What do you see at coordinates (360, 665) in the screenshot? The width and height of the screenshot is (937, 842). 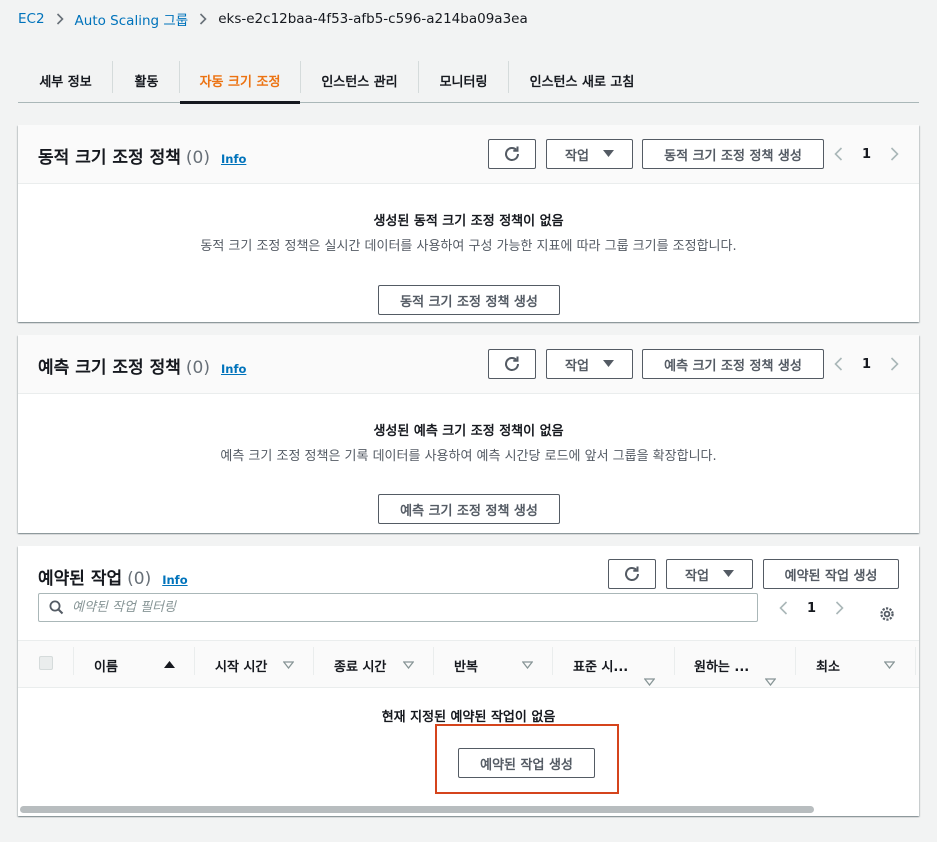 I see `column-header-end-time: 종료 시간` at bounding box center [360, 665].